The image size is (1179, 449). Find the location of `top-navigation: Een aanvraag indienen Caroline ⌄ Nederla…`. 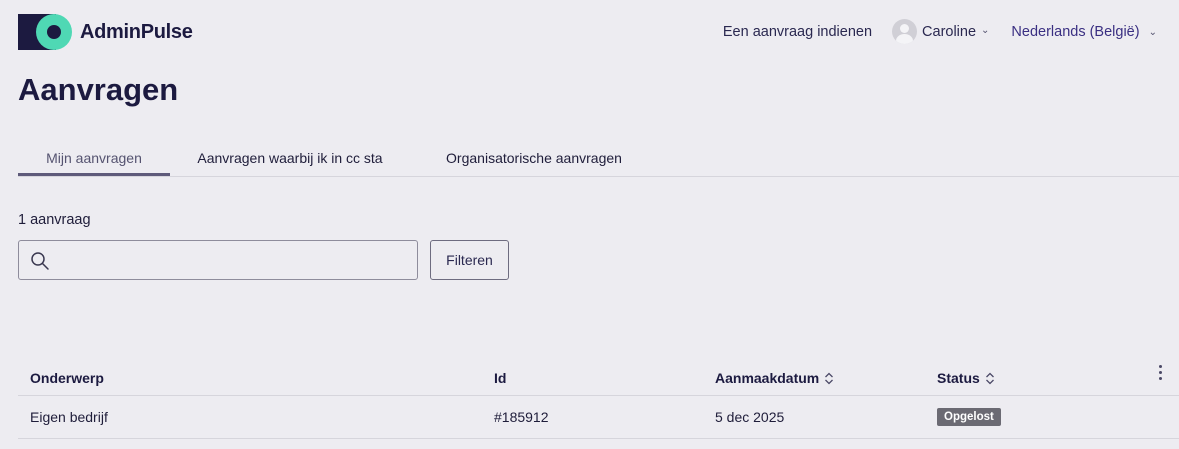

top-navigation: Een aanvraag indienen Caroline ⌄ Nederla… is located at coordinates (940, 31).